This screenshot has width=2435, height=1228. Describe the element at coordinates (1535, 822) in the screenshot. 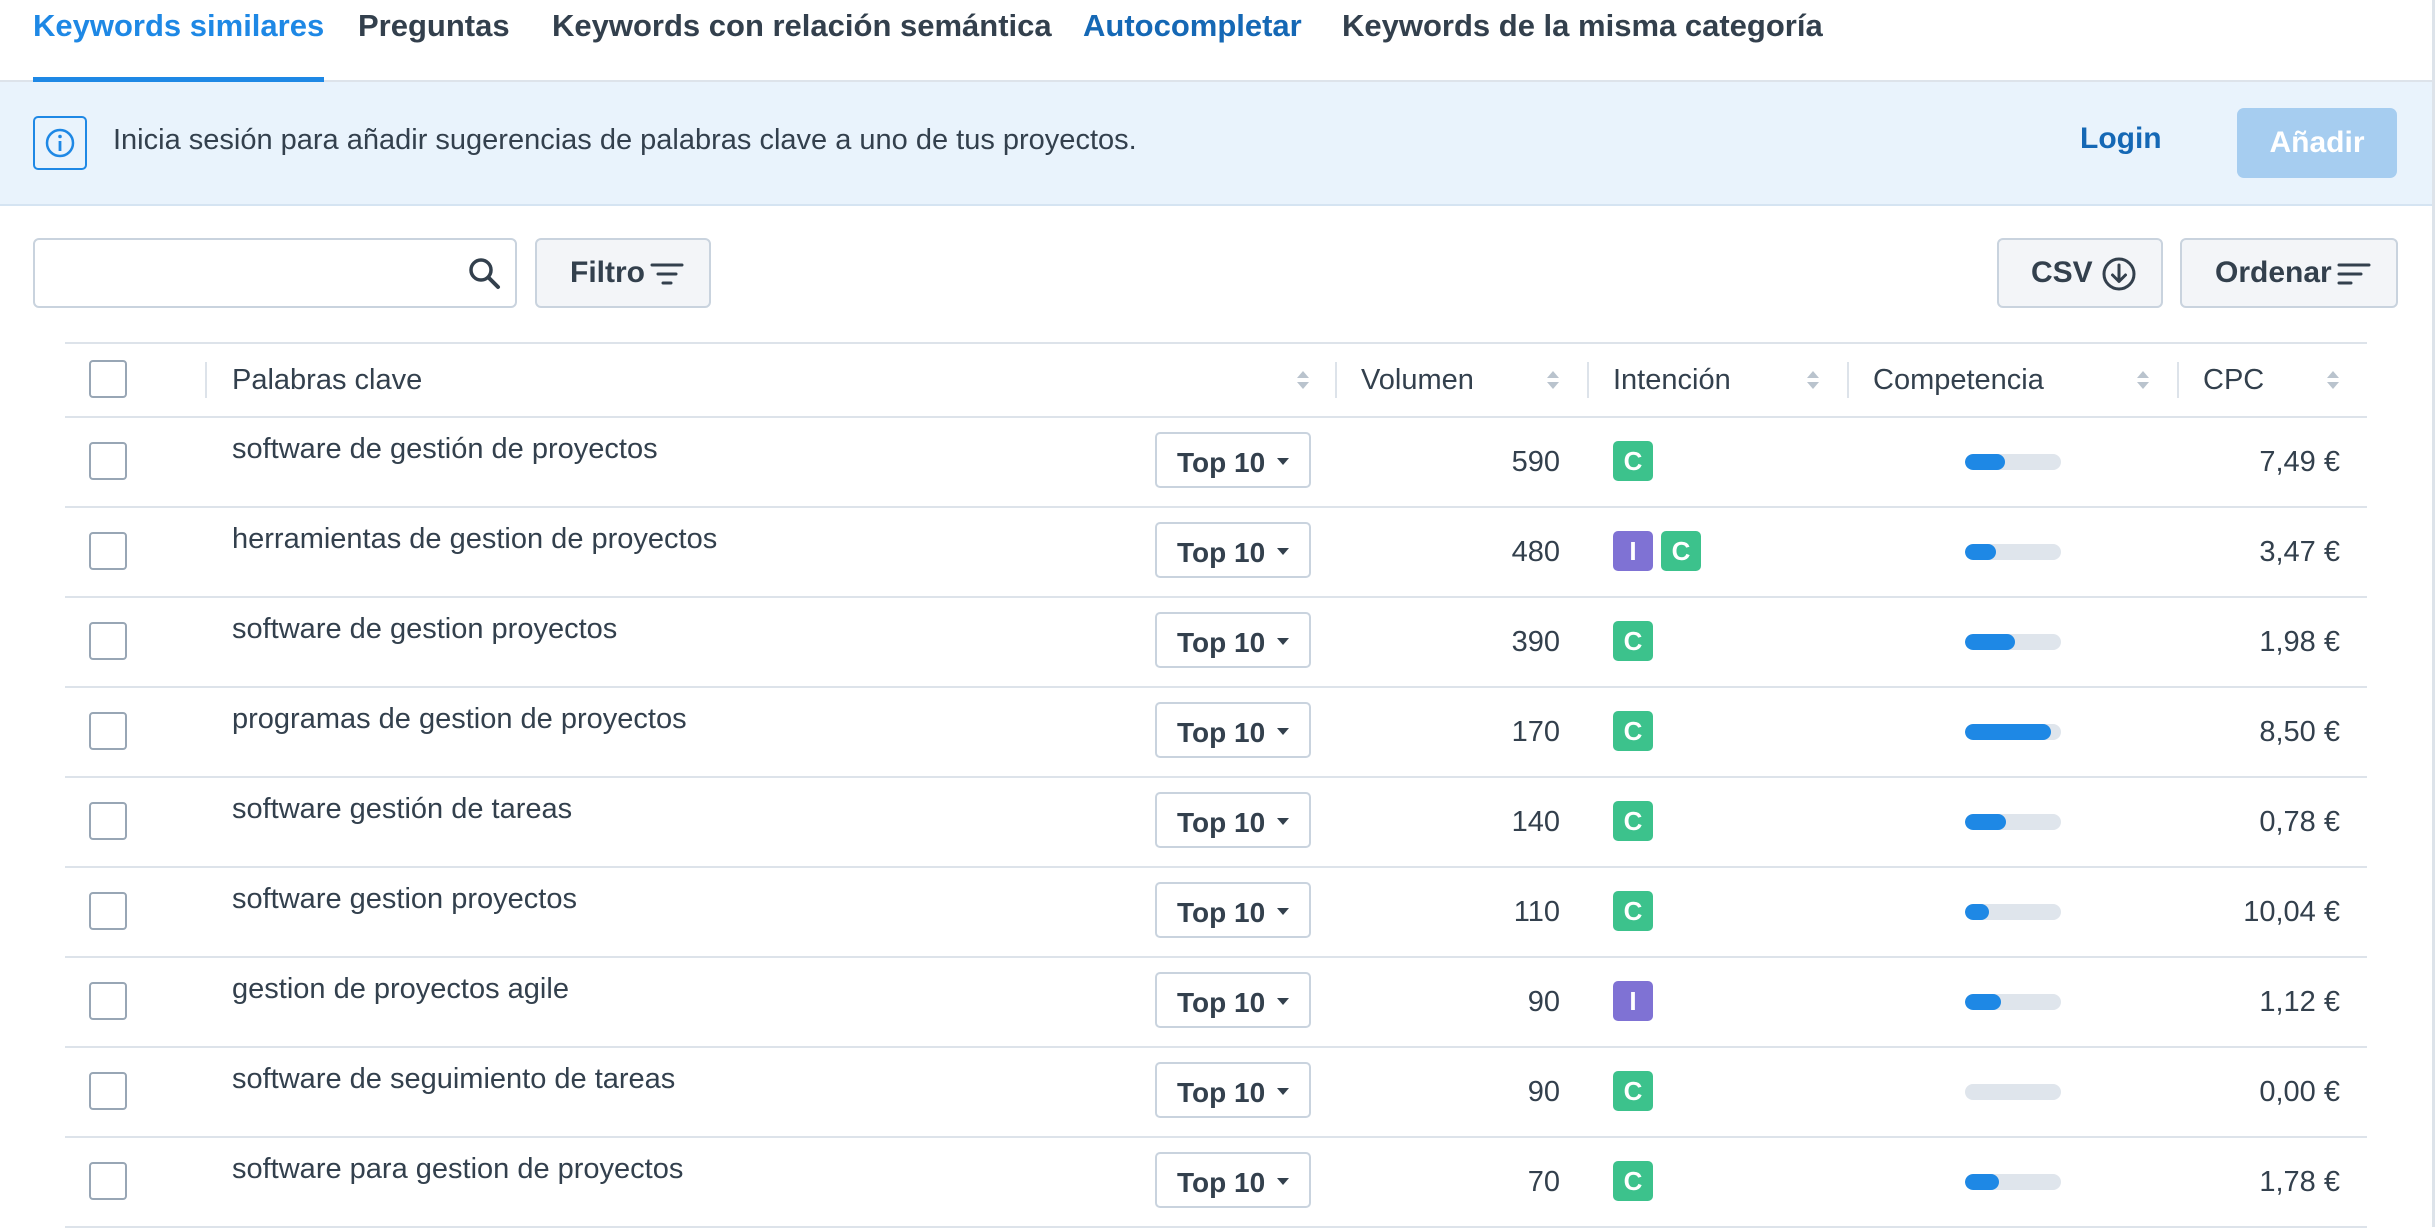

I see `volume-value: 140` at that location.